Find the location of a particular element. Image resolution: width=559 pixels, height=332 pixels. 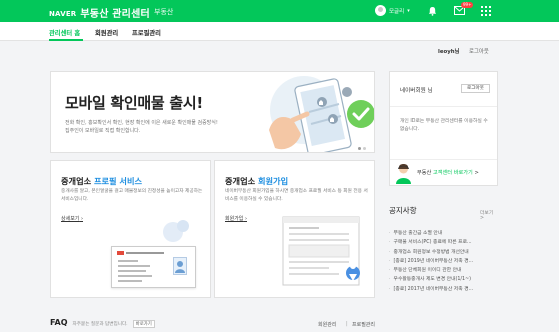

real-estate-link: 부동산 is located at coordinates (163, 12).